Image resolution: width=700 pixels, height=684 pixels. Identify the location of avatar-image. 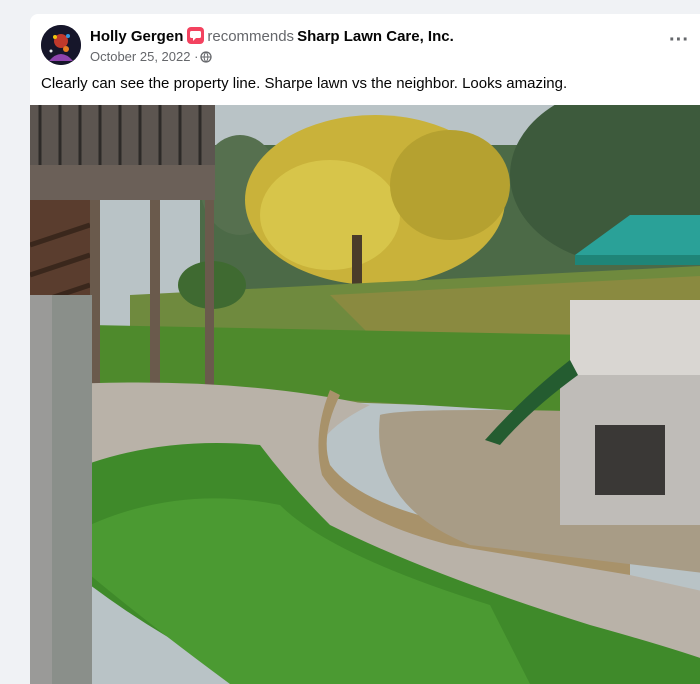
(61, 45).